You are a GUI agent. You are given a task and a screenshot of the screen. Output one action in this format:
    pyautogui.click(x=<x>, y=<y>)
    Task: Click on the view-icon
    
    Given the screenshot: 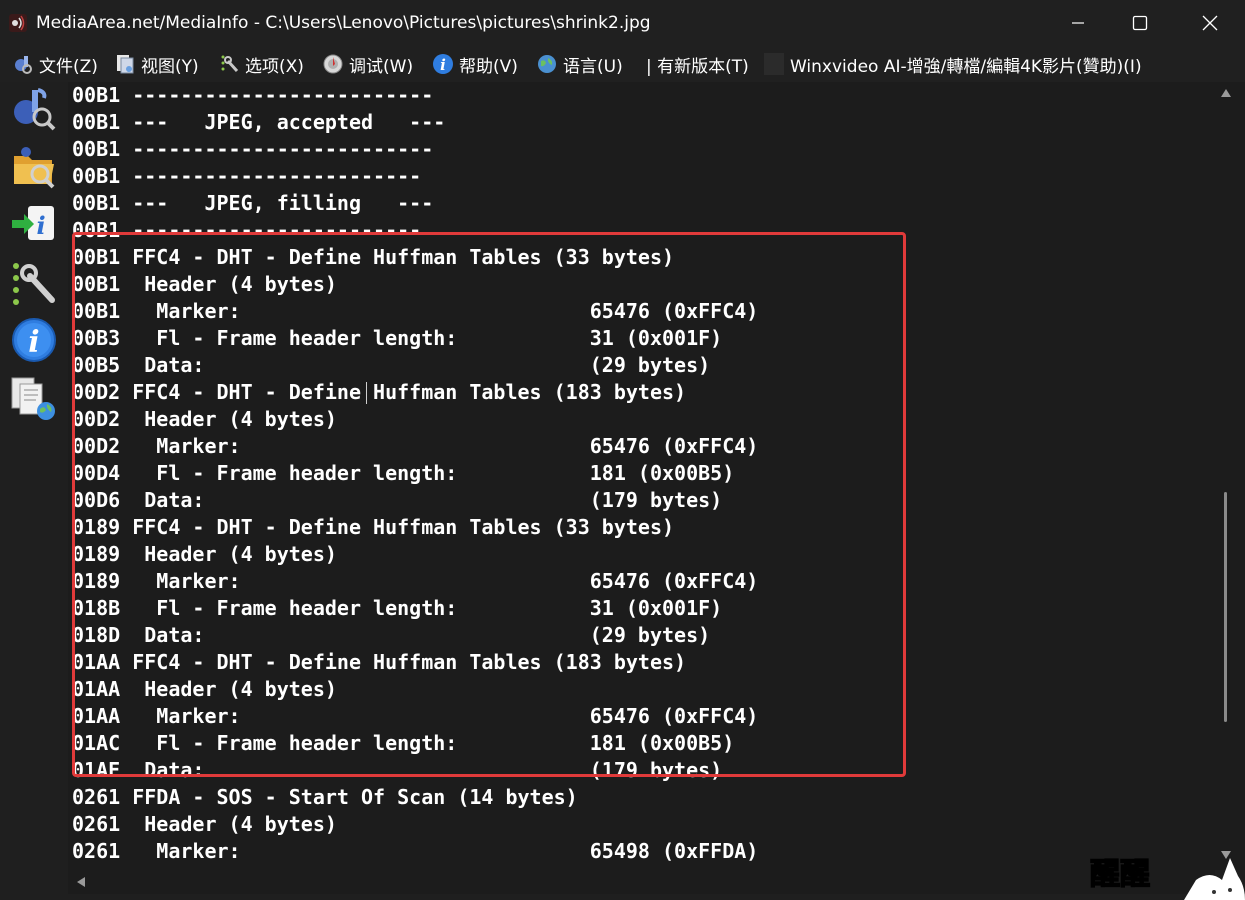 What is the action you would take?
    pyautogui.click(x=125, y=64)
    